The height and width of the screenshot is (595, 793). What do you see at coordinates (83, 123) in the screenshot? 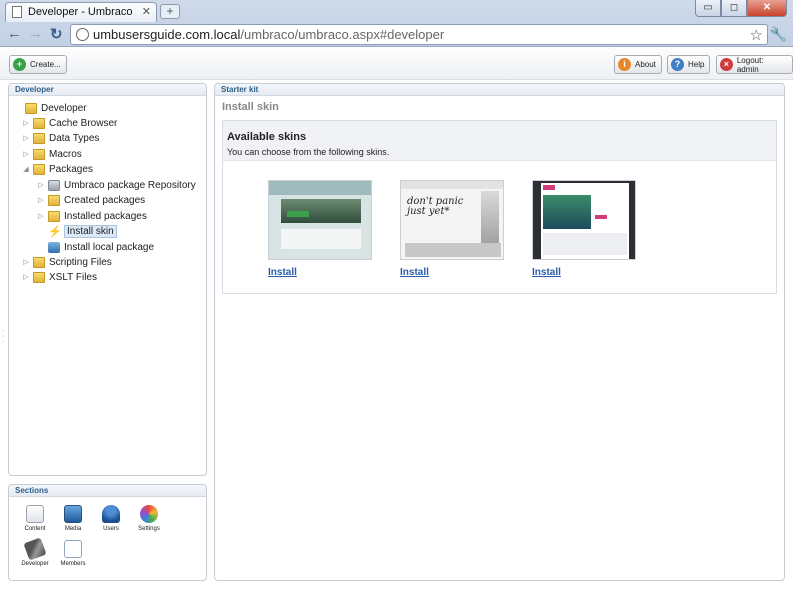
I see `tree-item-label: Cache Browser` at bounding box center [83, 123].